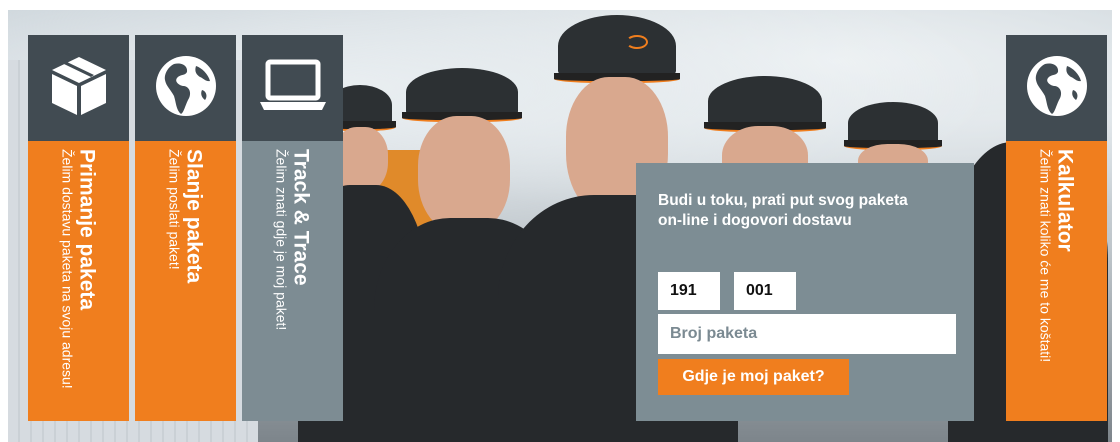 Image resolution: width=1120 pixels, height=442 pixels. What do you see at coordinates (1064, 200) in the screenshot?
I see `tile-title: Kalkulator` at bounding box center [1064, 200].